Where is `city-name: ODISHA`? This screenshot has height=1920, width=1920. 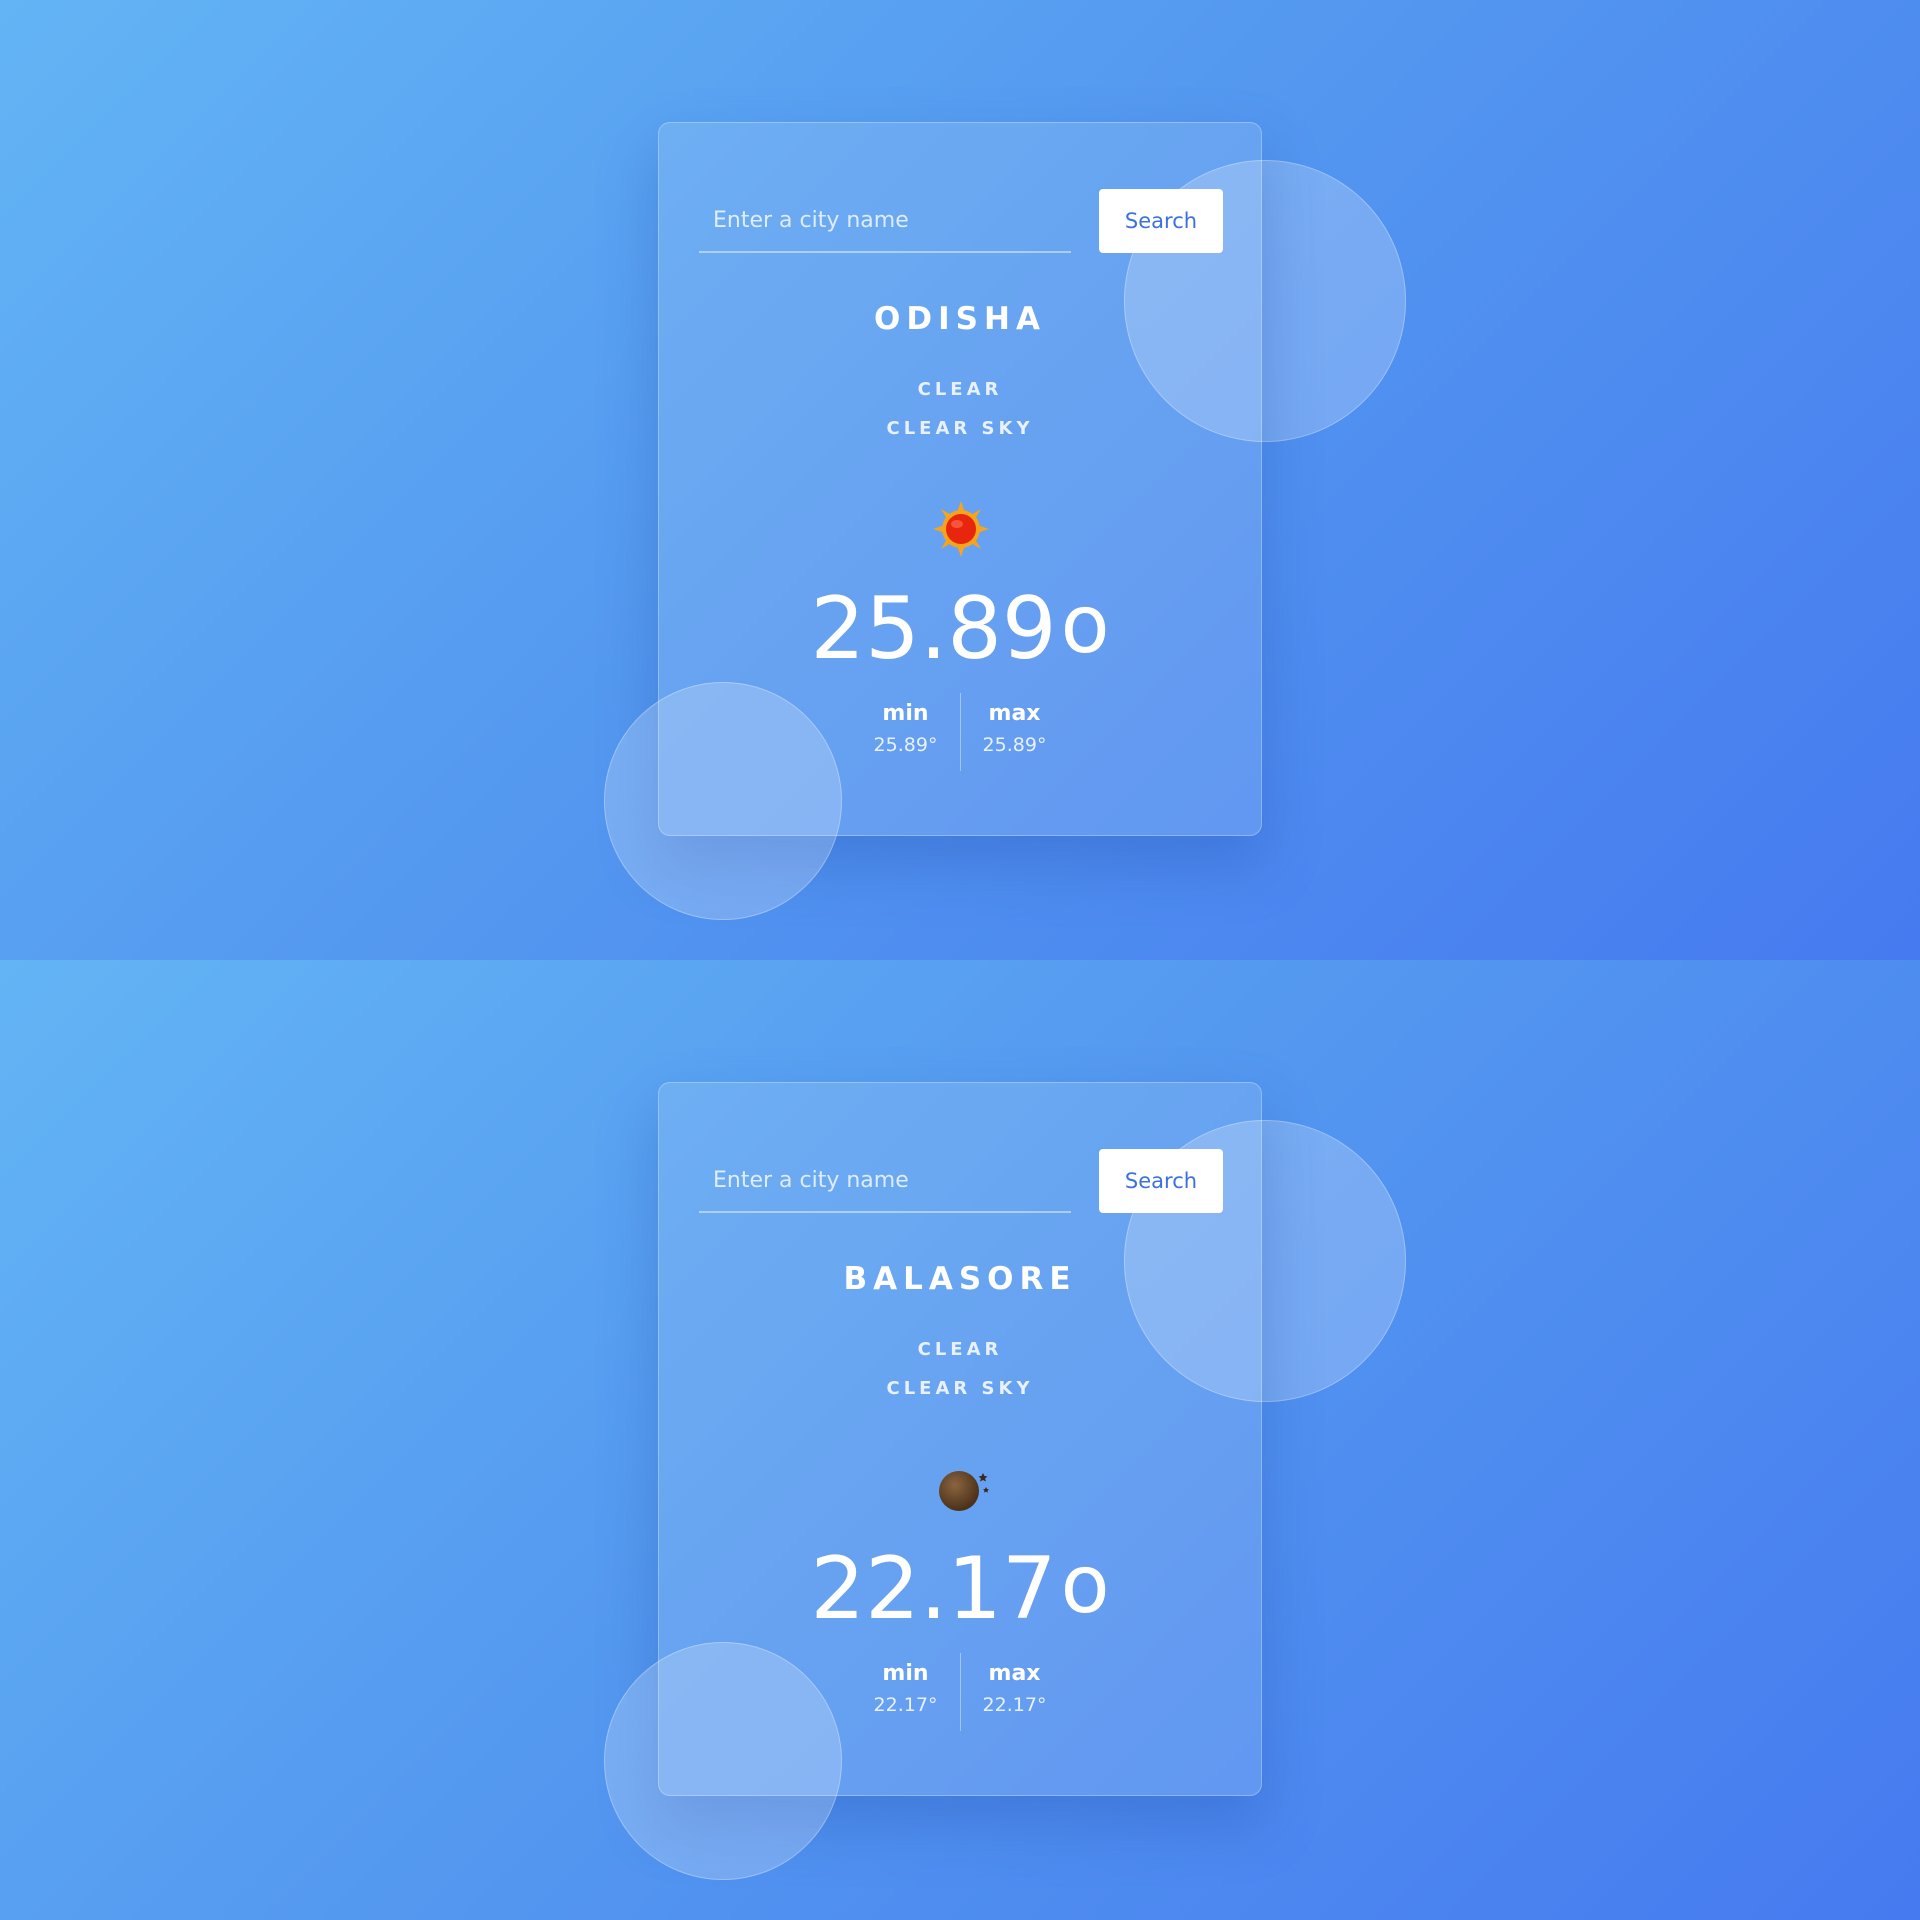 city-name: ODISHA is located at coordinates (960, 319).